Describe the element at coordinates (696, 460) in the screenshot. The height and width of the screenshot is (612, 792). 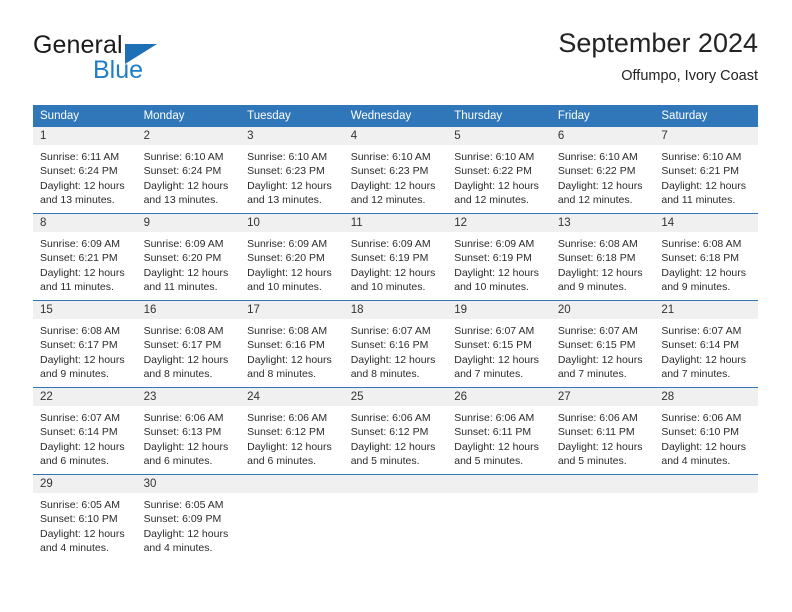
I see `daylight-duration-line2: and 4 minutes.` at that location.